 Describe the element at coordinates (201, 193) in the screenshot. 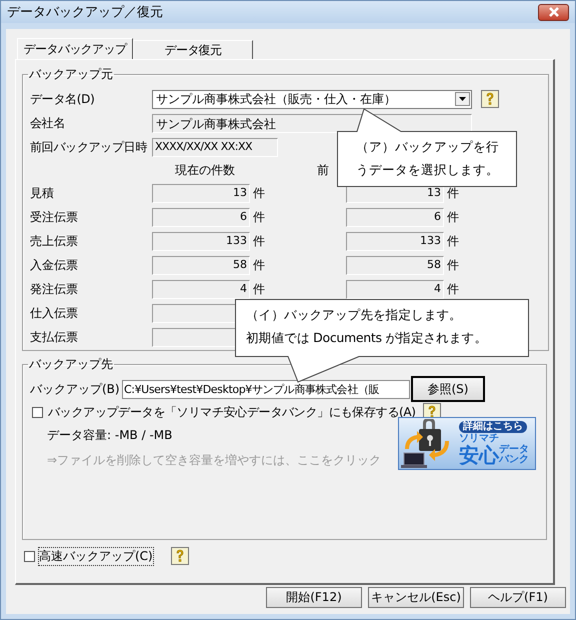

I see `count-field: 13` at that location.